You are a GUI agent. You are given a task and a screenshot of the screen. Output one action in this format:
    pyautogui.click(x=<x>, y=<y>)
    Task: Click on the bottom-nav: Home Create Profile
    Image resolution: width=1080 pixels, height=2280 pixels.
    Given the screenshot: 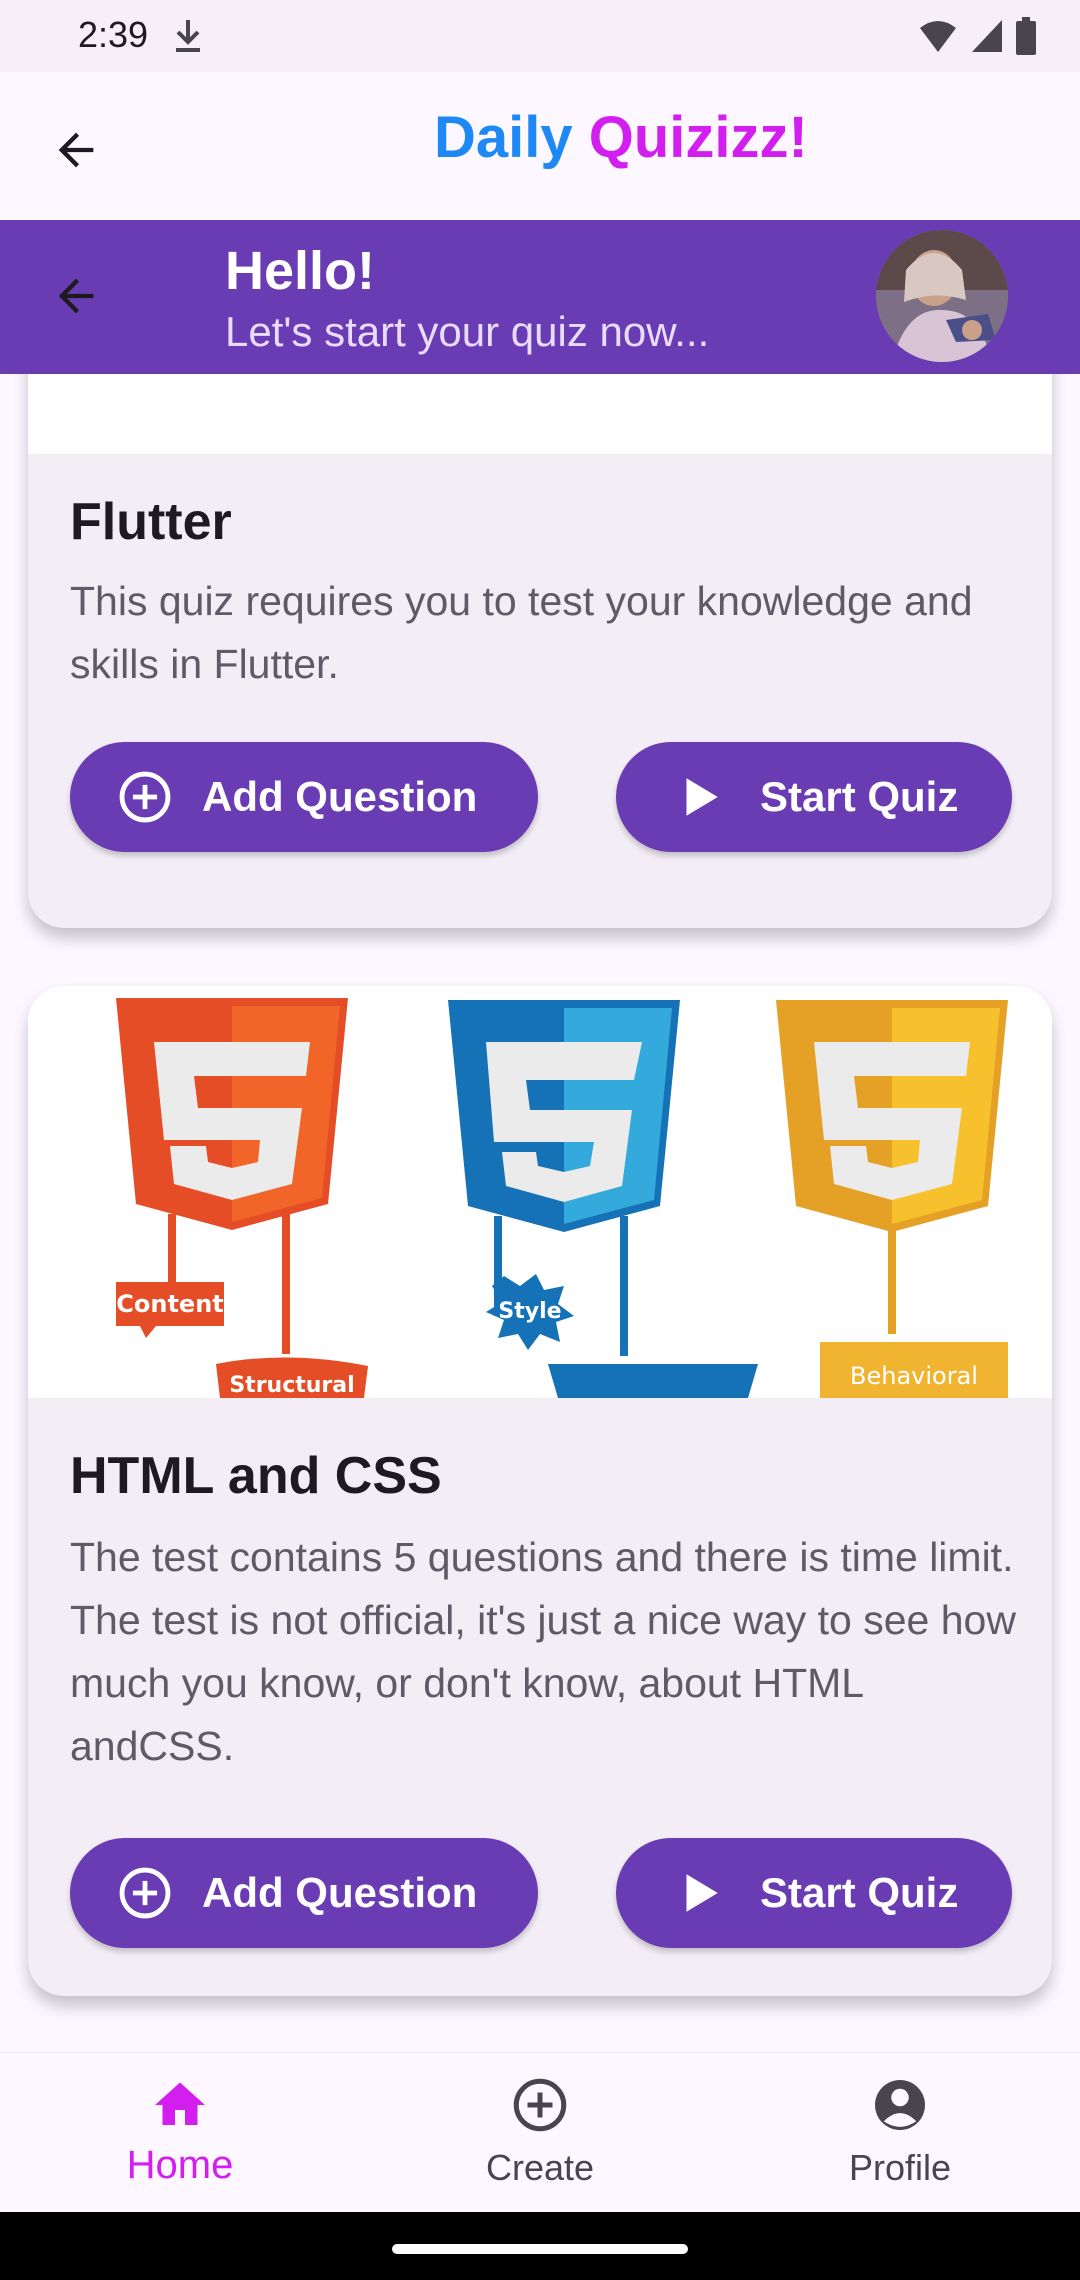 What is the action you would take?
    pyautogui.click(x=540, y=2132)
    